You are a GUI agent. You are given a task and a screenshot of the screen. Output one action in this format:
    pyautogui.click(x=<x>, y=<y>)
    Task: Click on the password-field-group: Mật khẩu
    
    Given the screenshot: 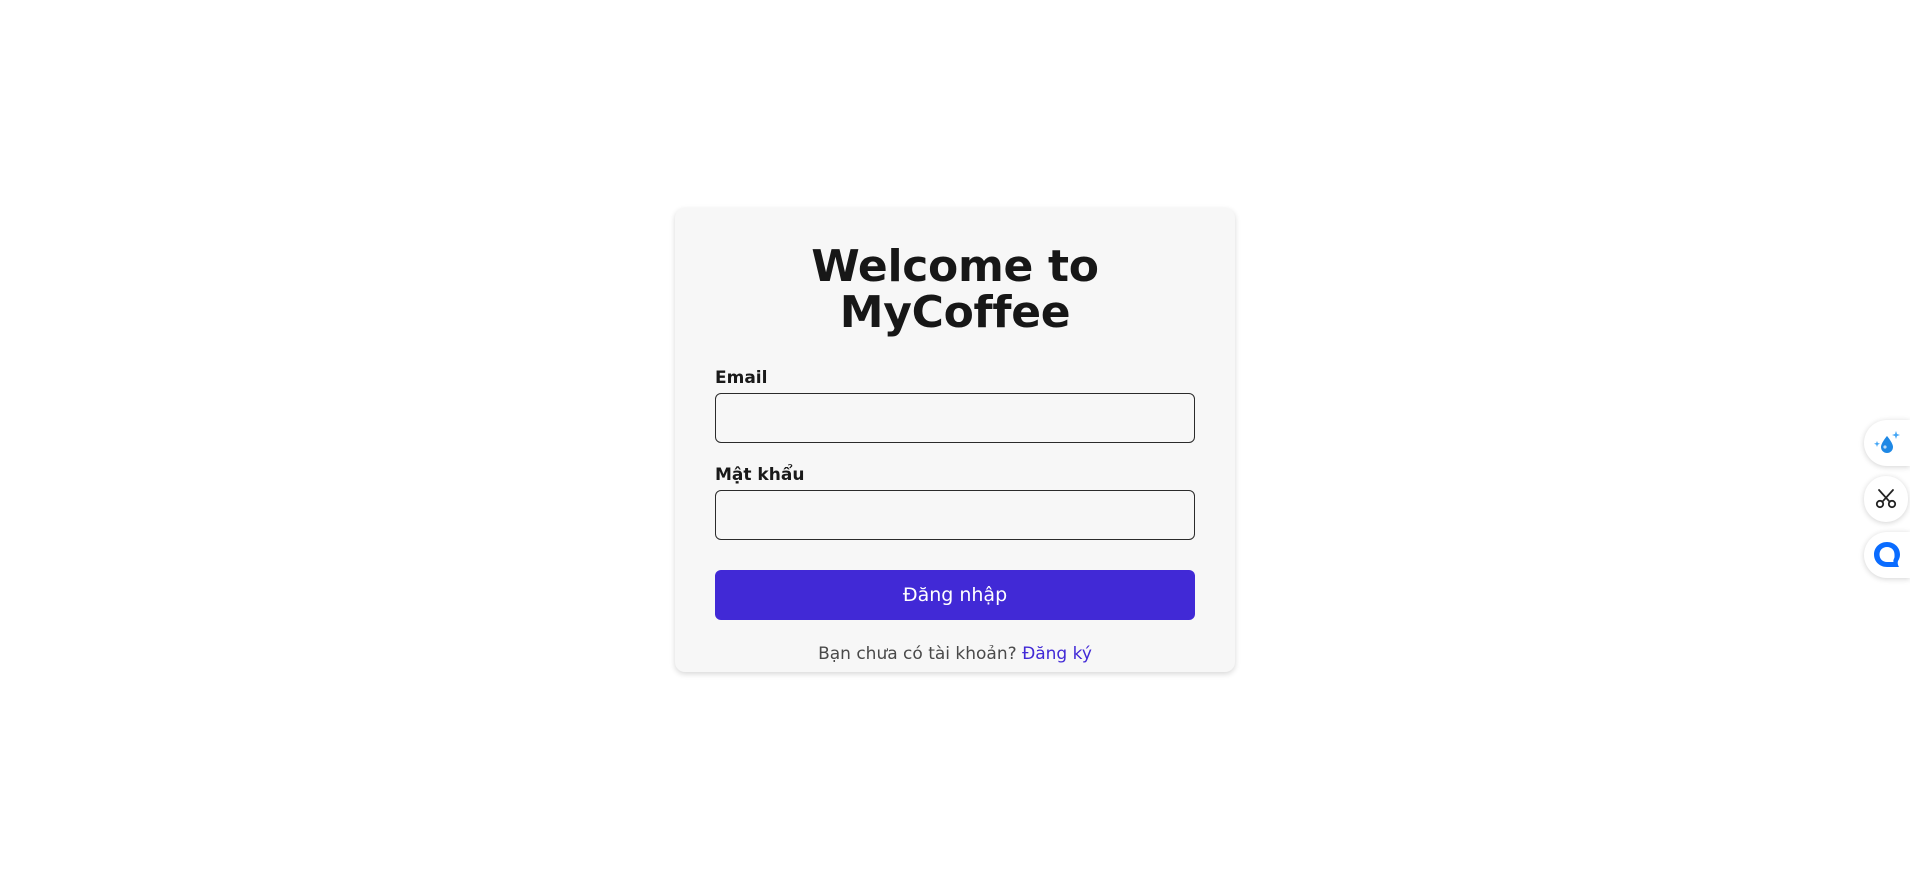 What is the action you would take?
    pyautogui.click(x=955, y=503)
    